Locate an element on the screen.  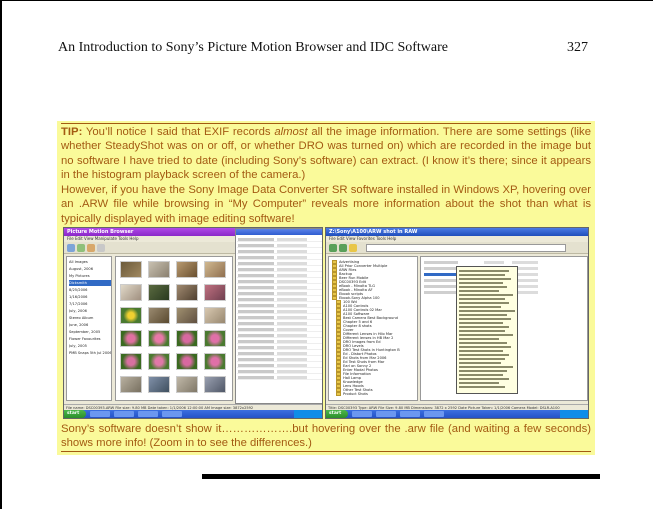
folder-item: Product Shots is located at coordinates (352, 394).